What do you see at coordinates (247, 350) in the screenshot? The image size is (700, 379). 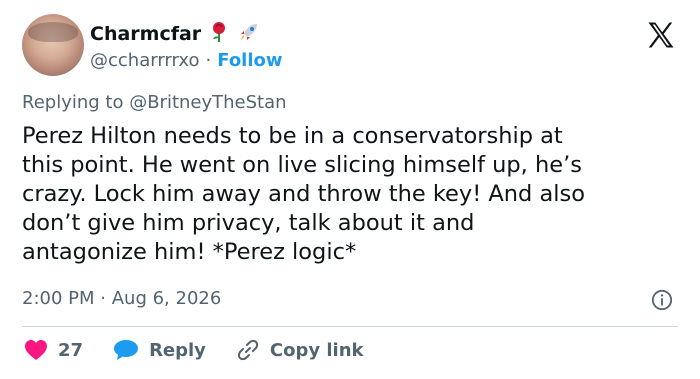 I see `link-icon` at bounding box center [247, 350].